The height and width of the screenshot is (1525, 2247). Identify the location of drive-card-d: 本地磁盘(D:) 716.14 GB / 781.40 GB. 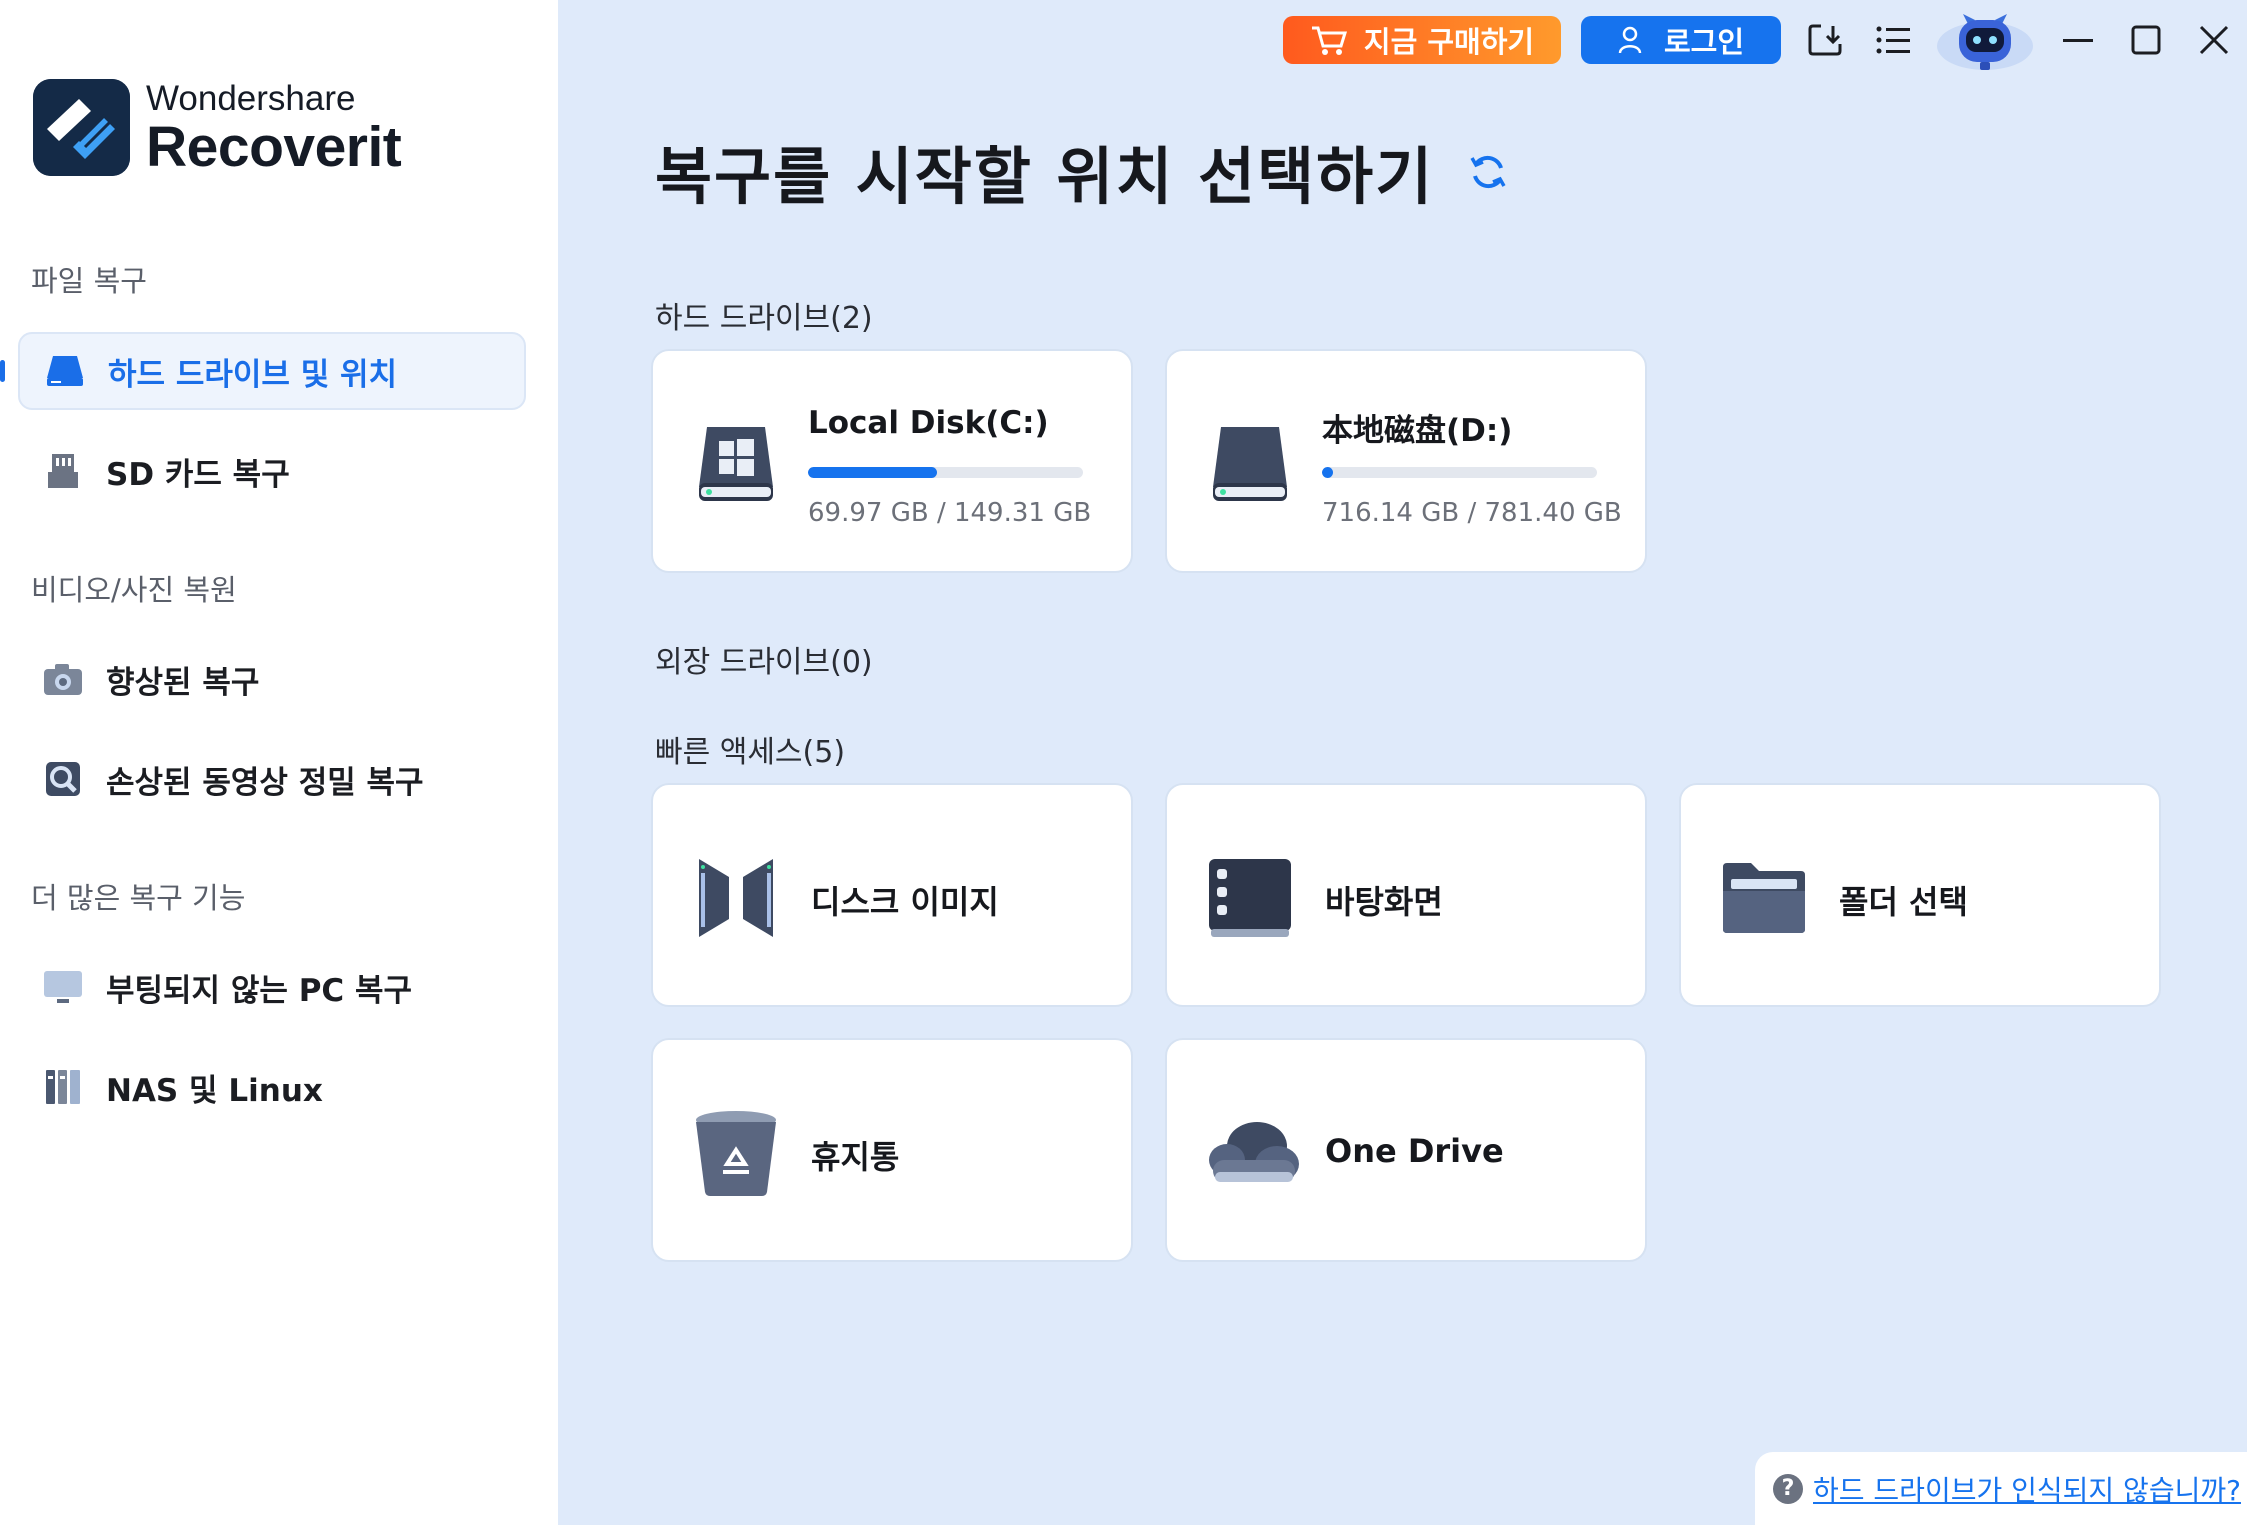
(1406, 461).